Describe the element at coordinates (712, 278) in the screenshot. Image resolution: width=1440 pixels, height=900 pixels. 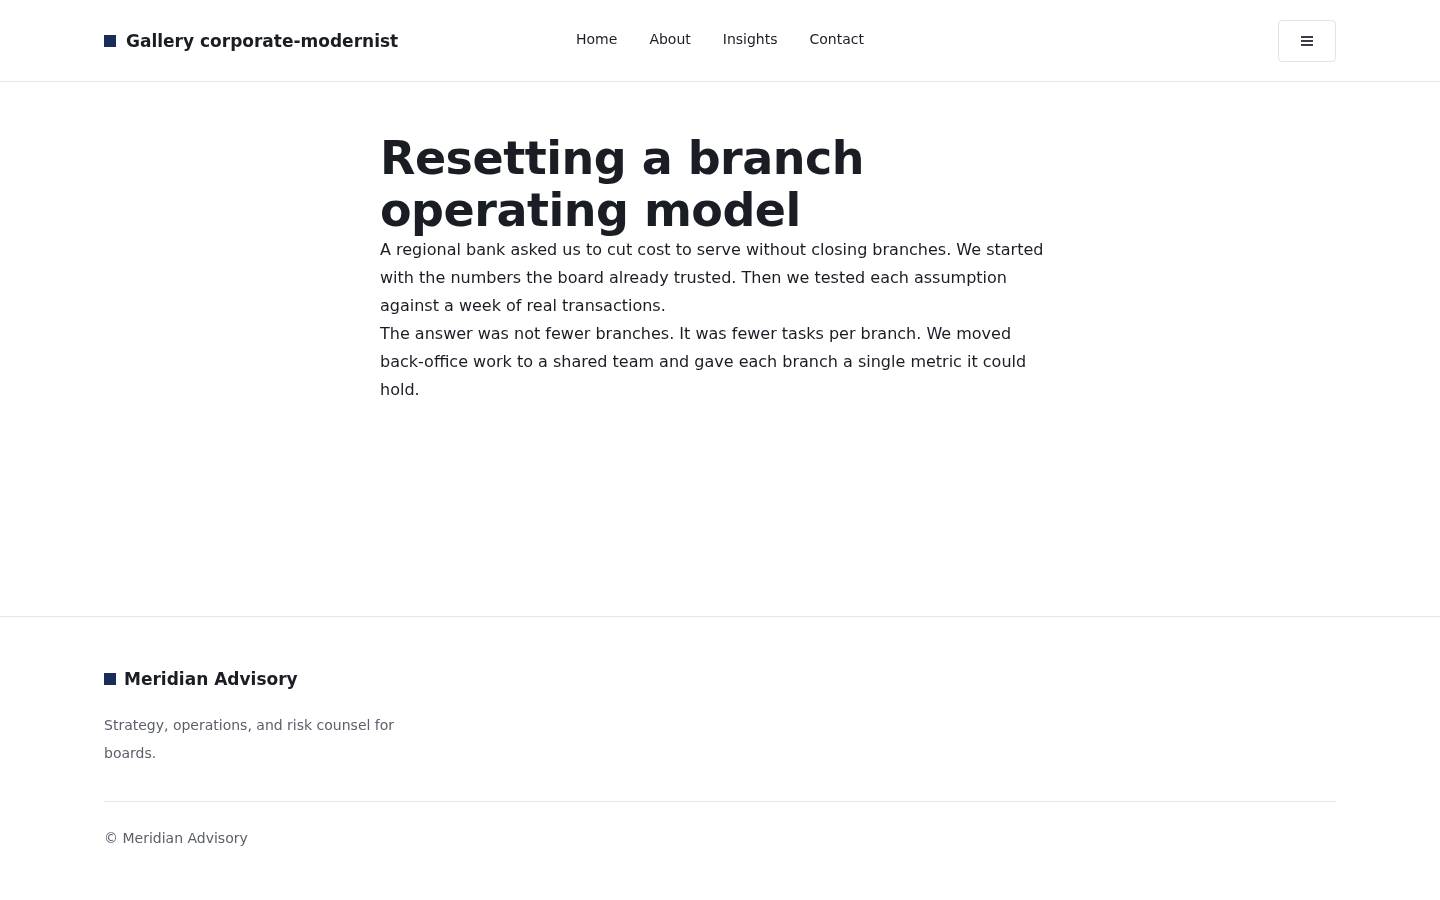
I see `article-paragraph: A regional bank asked us to cut cost to serve without closing branches. We started with the numbers the board already trusted. Then we tested each assumption against a week of real transactions.` at that location.